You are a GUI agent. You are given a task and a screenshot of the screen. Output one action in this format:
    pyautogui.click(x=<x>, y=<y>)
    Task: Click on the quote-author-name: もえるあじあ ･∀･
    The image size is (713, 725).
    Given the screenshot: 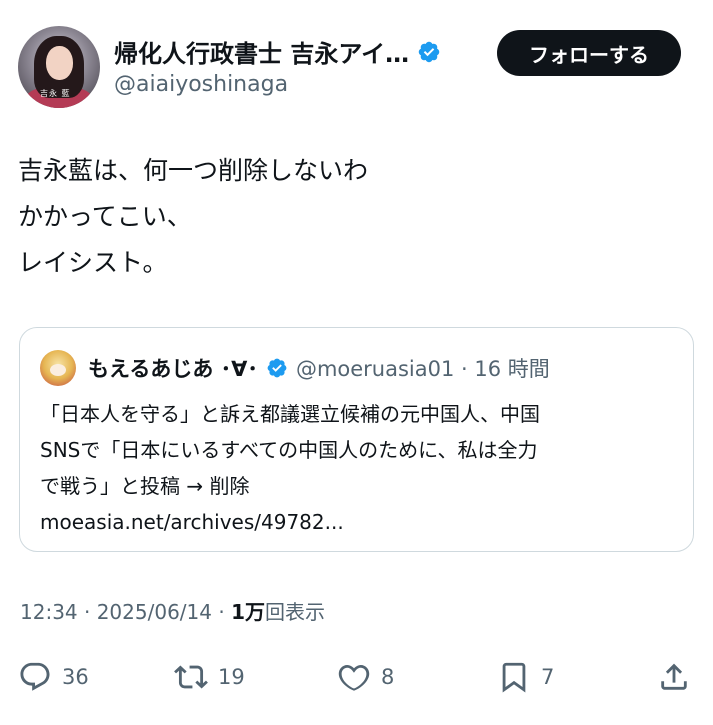 What is the action you would take?
    pyautogui.click(x=173, y=369)
    